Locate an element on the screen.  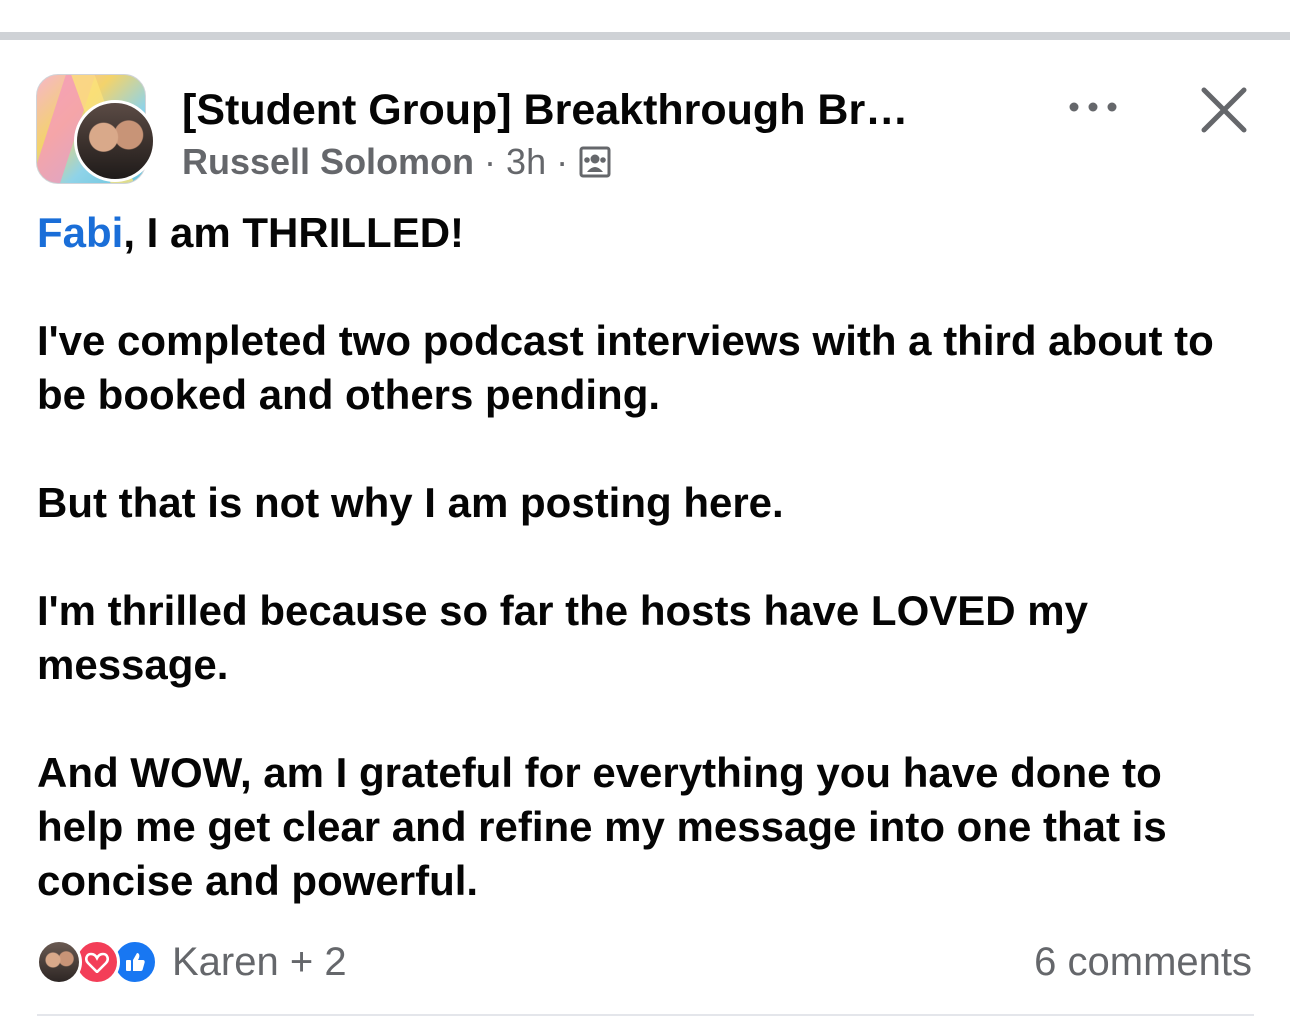
mention-link: Fabi is located at coordinates (80, 232).